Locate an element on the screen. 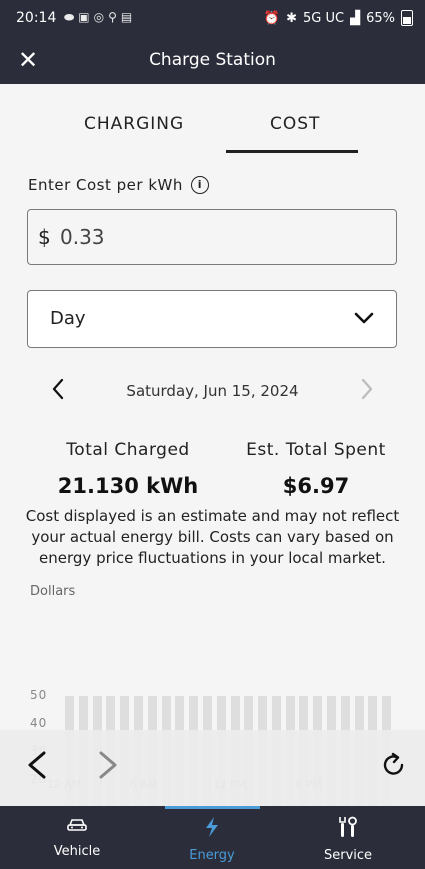 The image size is (425, 869). gallery-icon: ▣ is located at coordinates (86, 17).